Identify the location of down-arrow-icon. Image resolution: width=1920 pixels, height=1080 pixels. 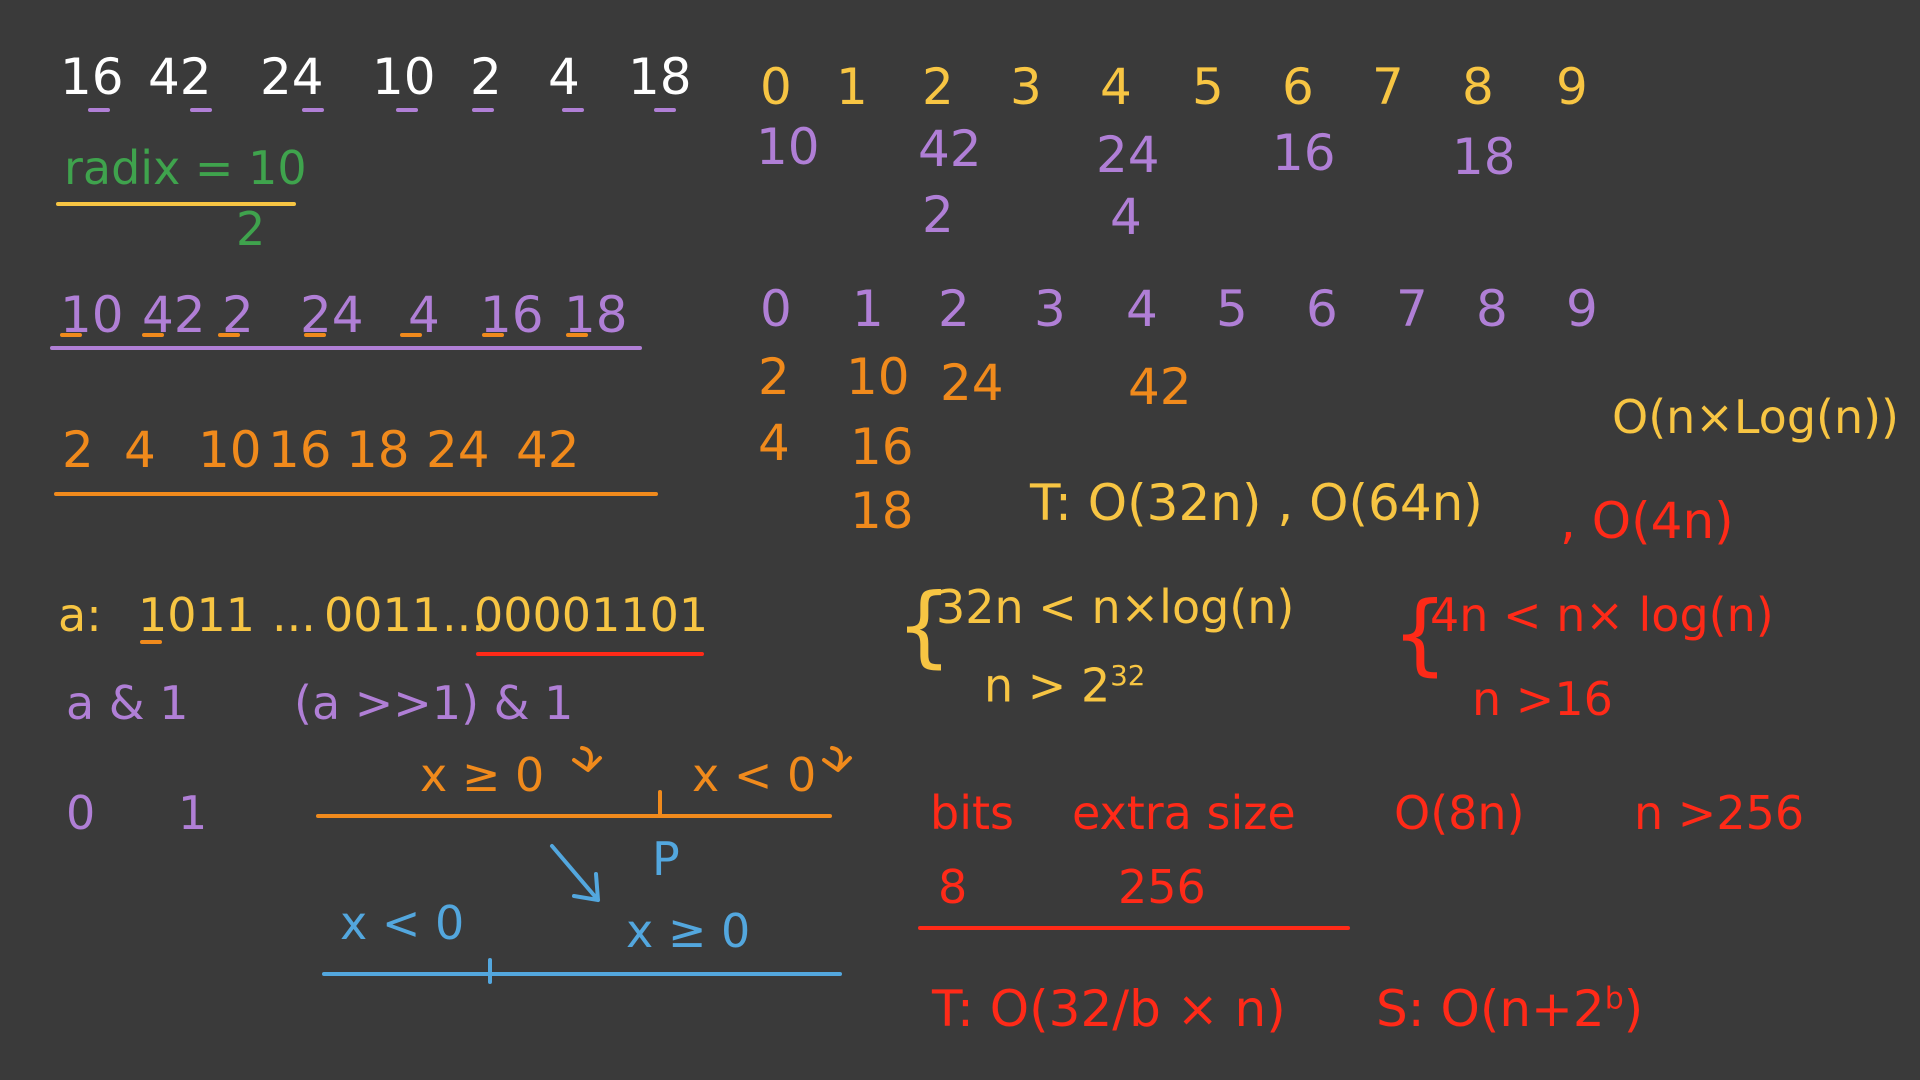
(575, 873).